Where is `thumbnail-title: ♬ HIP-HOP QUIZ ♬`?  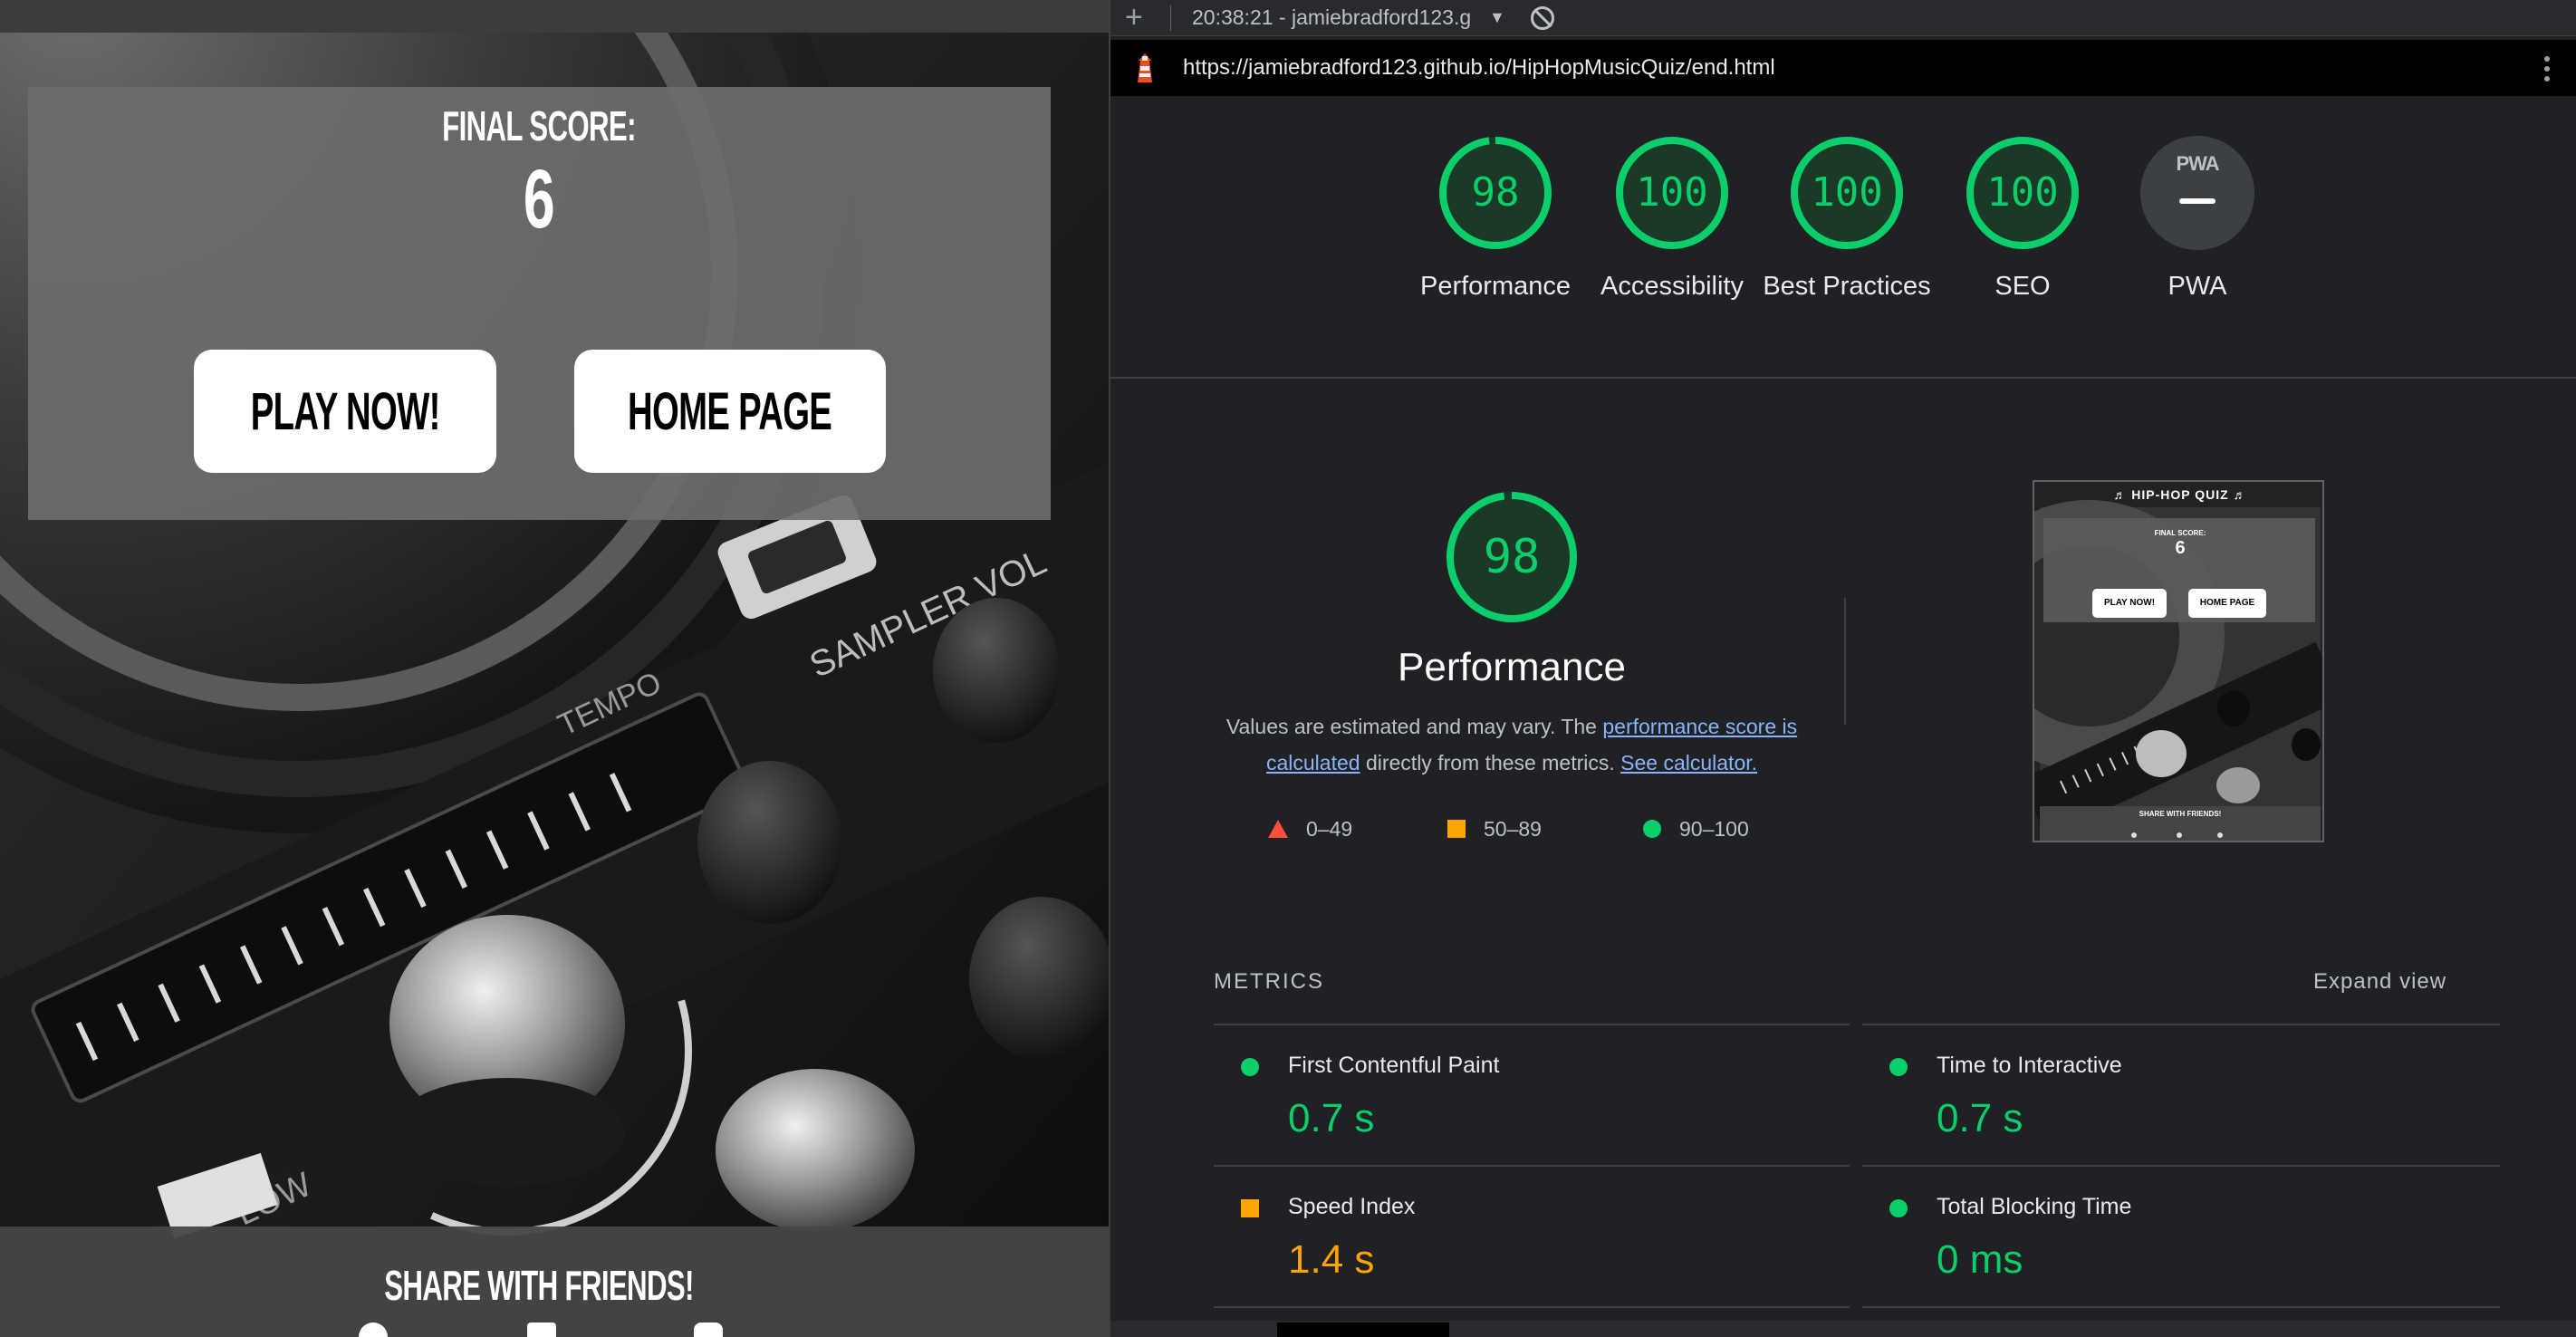 thumbnail-title: ♬ HIP-HOP QUIZ ♬ is located at coordinates (2180, 494).